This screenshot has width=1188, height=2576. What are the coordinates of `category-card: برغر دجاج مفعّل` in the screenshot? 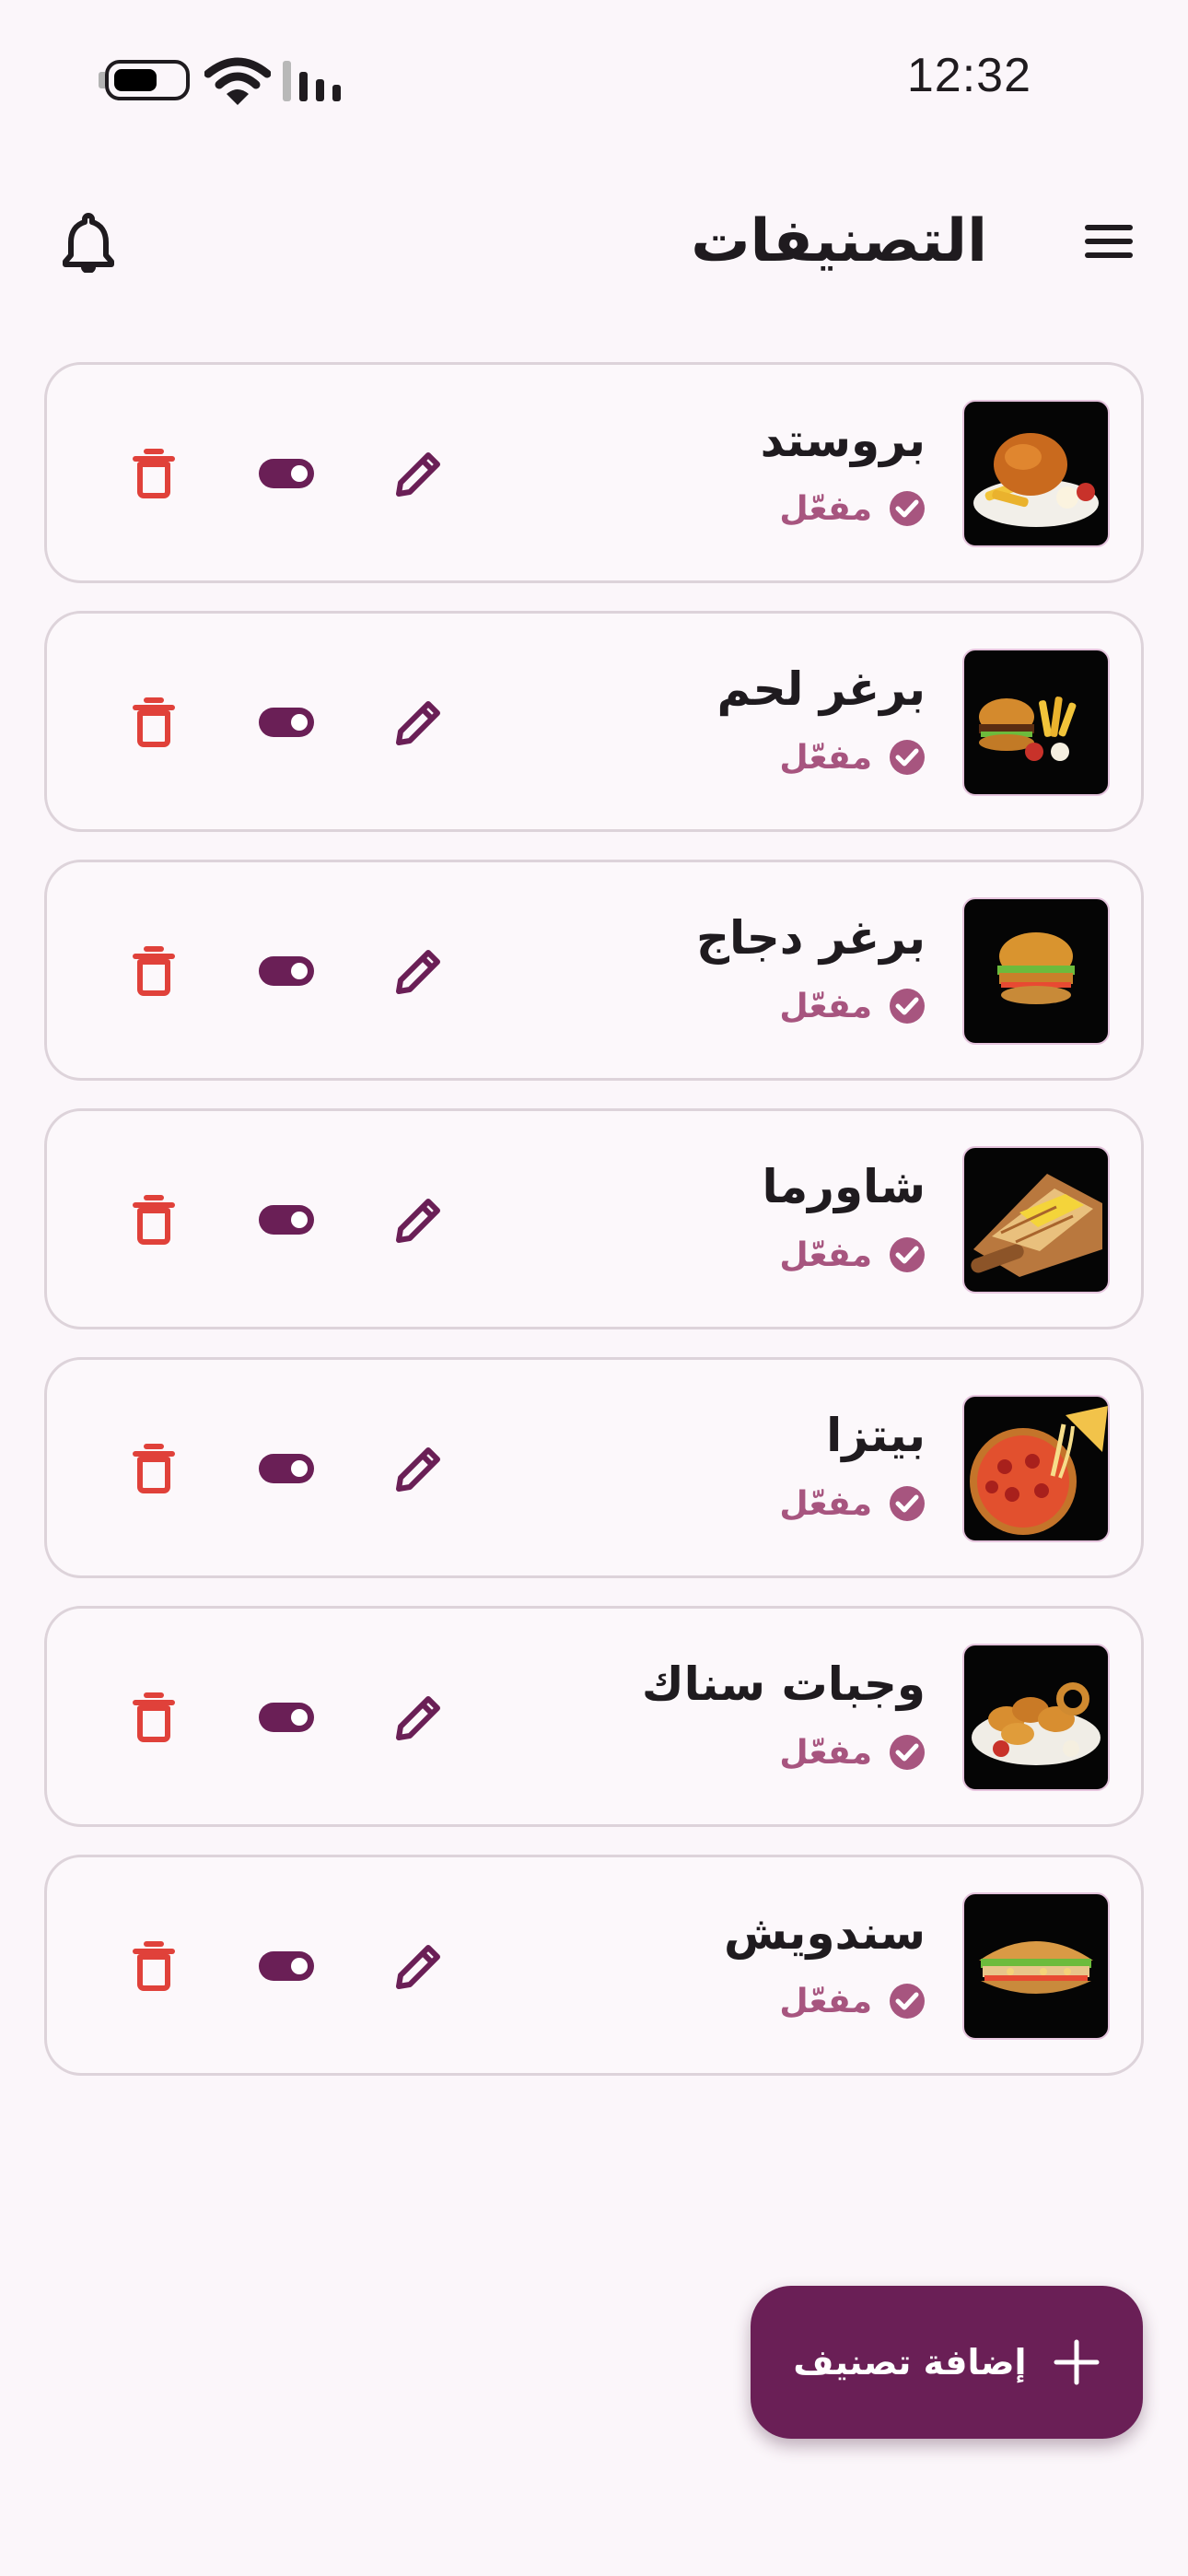 It's located at (594, 971).